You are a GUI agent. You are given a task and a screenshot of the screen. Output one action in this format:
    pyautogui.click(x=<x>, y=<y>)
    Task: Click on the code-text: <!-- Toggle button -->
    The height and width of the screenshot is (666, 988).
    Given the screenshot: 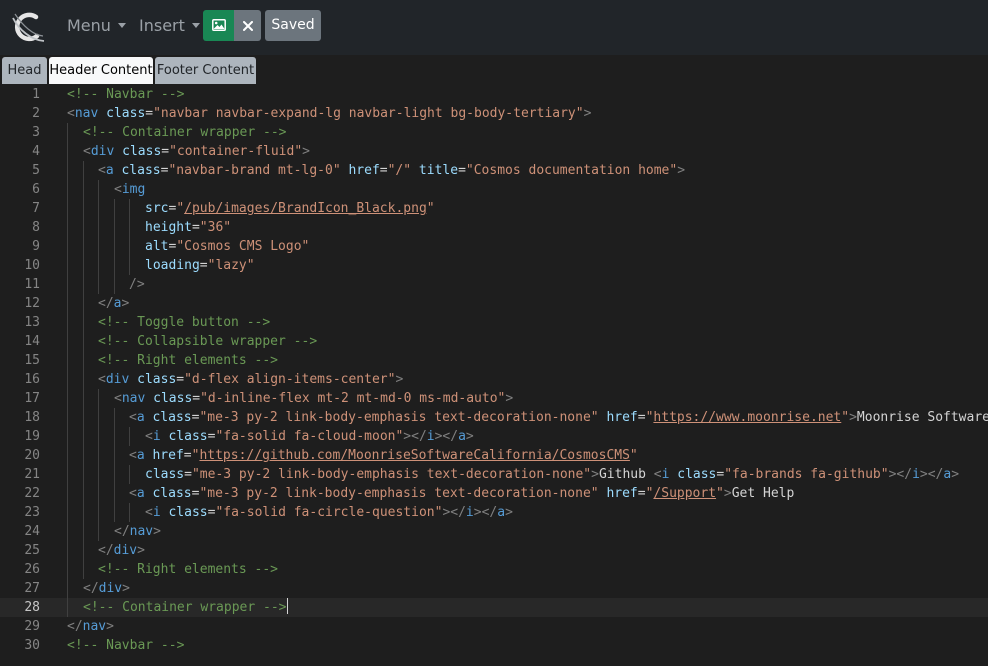 What is the action you would take?
    pyautogui.click(x=184, y=322)
    